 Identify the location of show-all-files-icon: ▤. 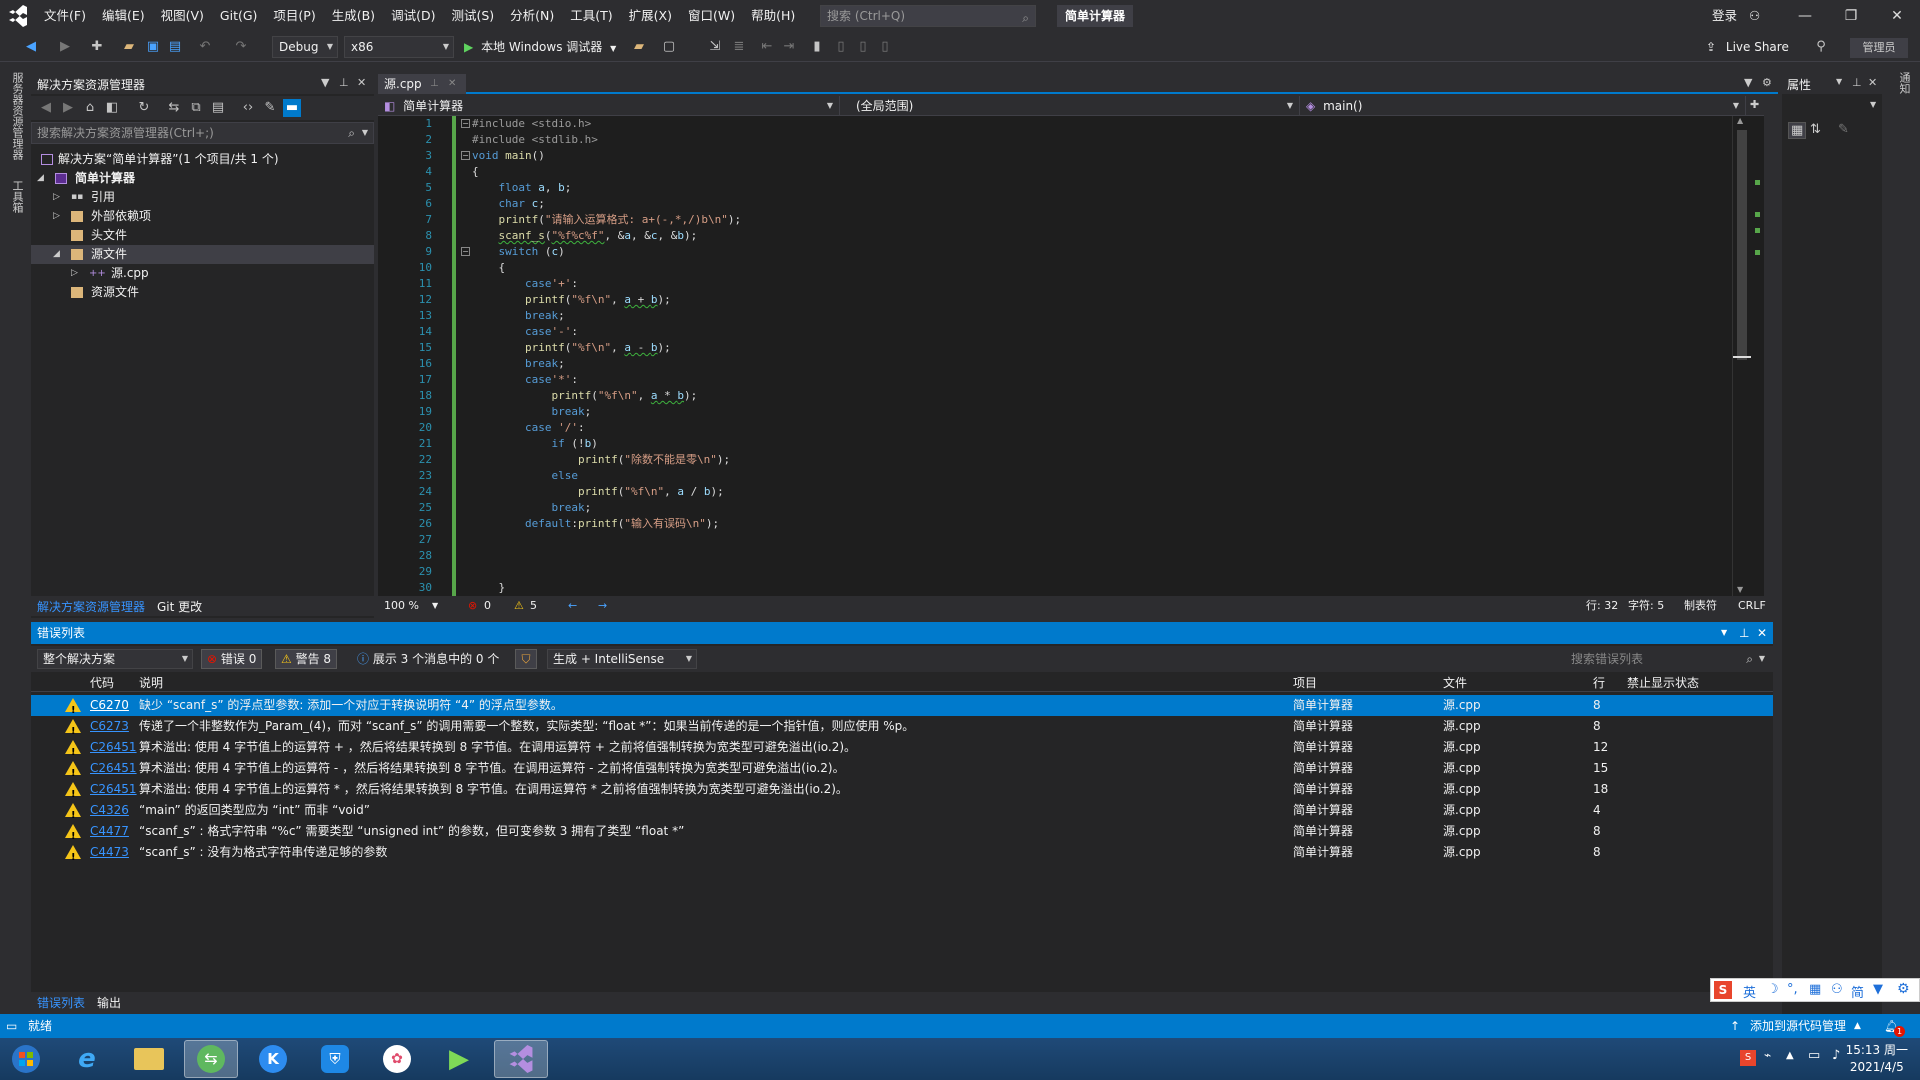
(218, 108).